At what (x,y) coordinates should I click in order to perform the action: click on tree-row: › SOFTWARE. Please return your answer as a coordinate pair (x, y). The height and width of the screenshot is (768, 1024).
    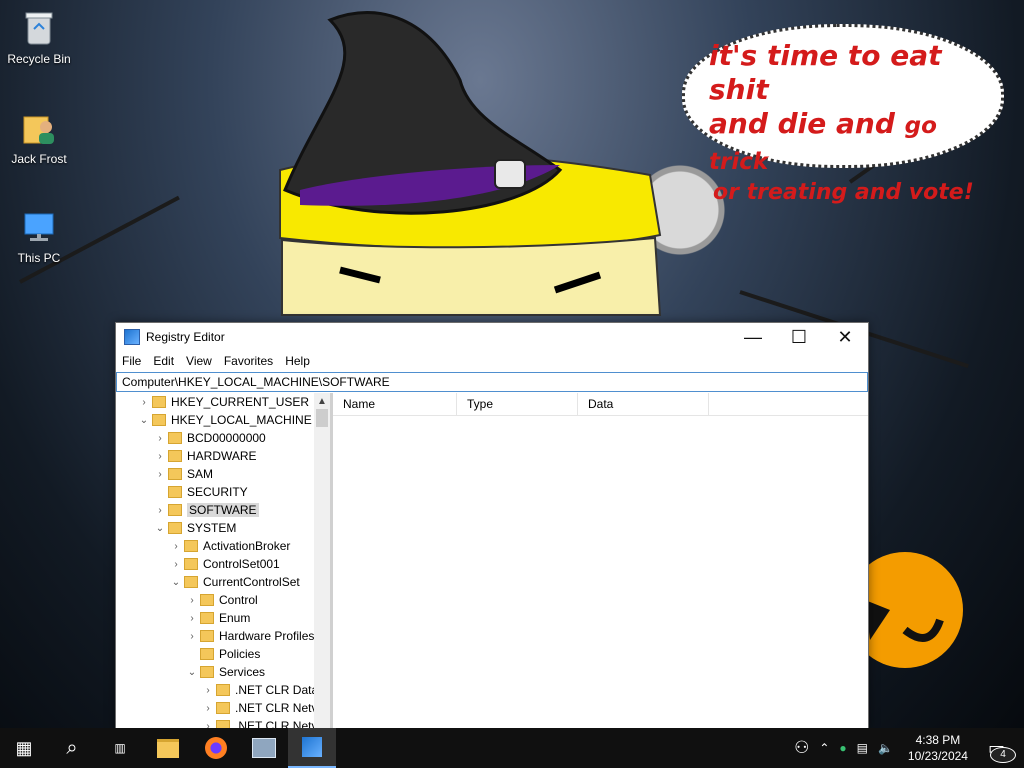
    Looking at the image, I should click on (223, 510).